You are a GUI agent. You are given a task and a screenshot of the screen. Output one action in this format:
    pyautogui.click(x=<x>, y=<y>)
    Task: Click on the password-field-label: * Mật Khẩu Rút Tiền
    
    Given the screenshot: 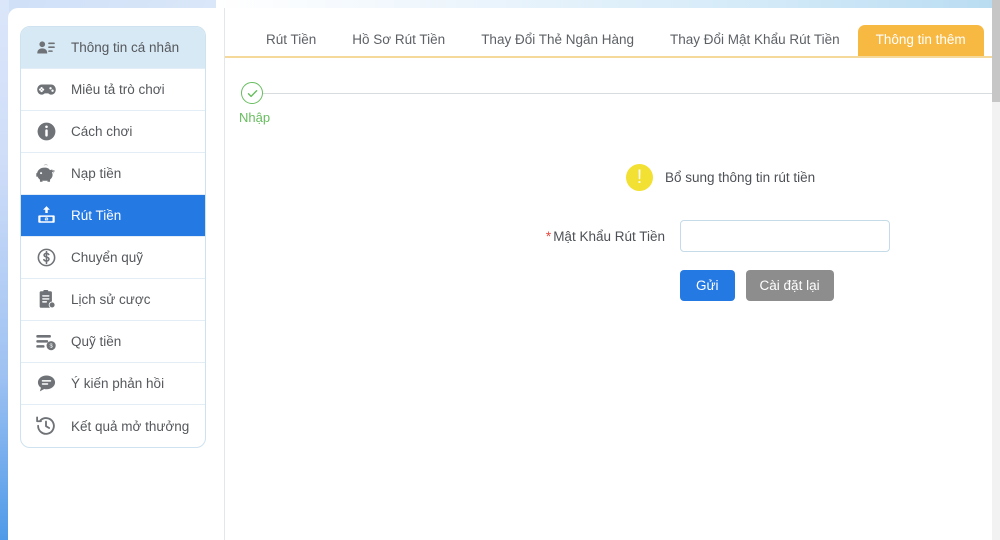 What is the action you would take?
    pyautogui.click(x=601, y=236)
    